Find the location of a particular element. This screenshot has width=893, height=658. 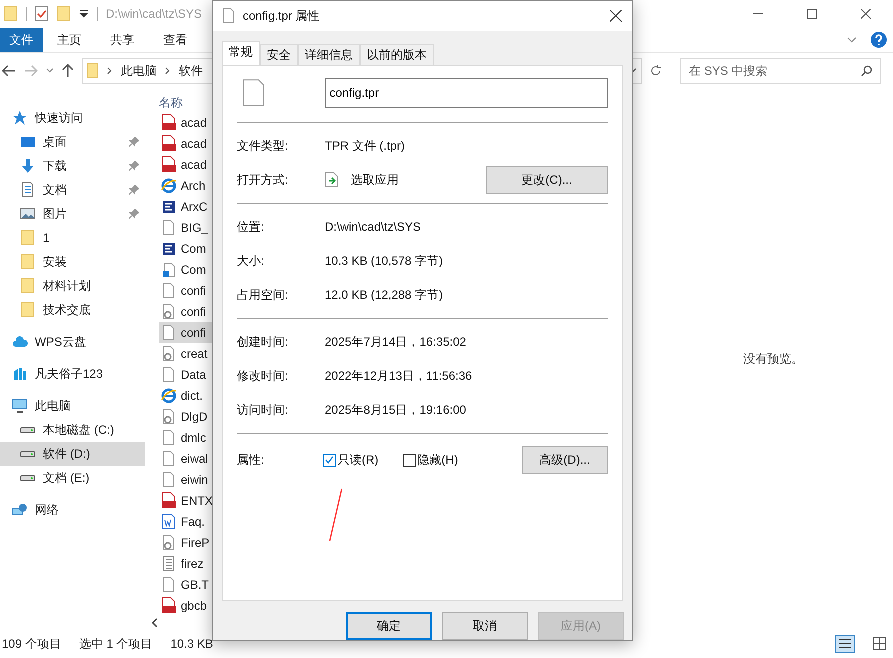

up-icon is located at coordinates (68, 71).